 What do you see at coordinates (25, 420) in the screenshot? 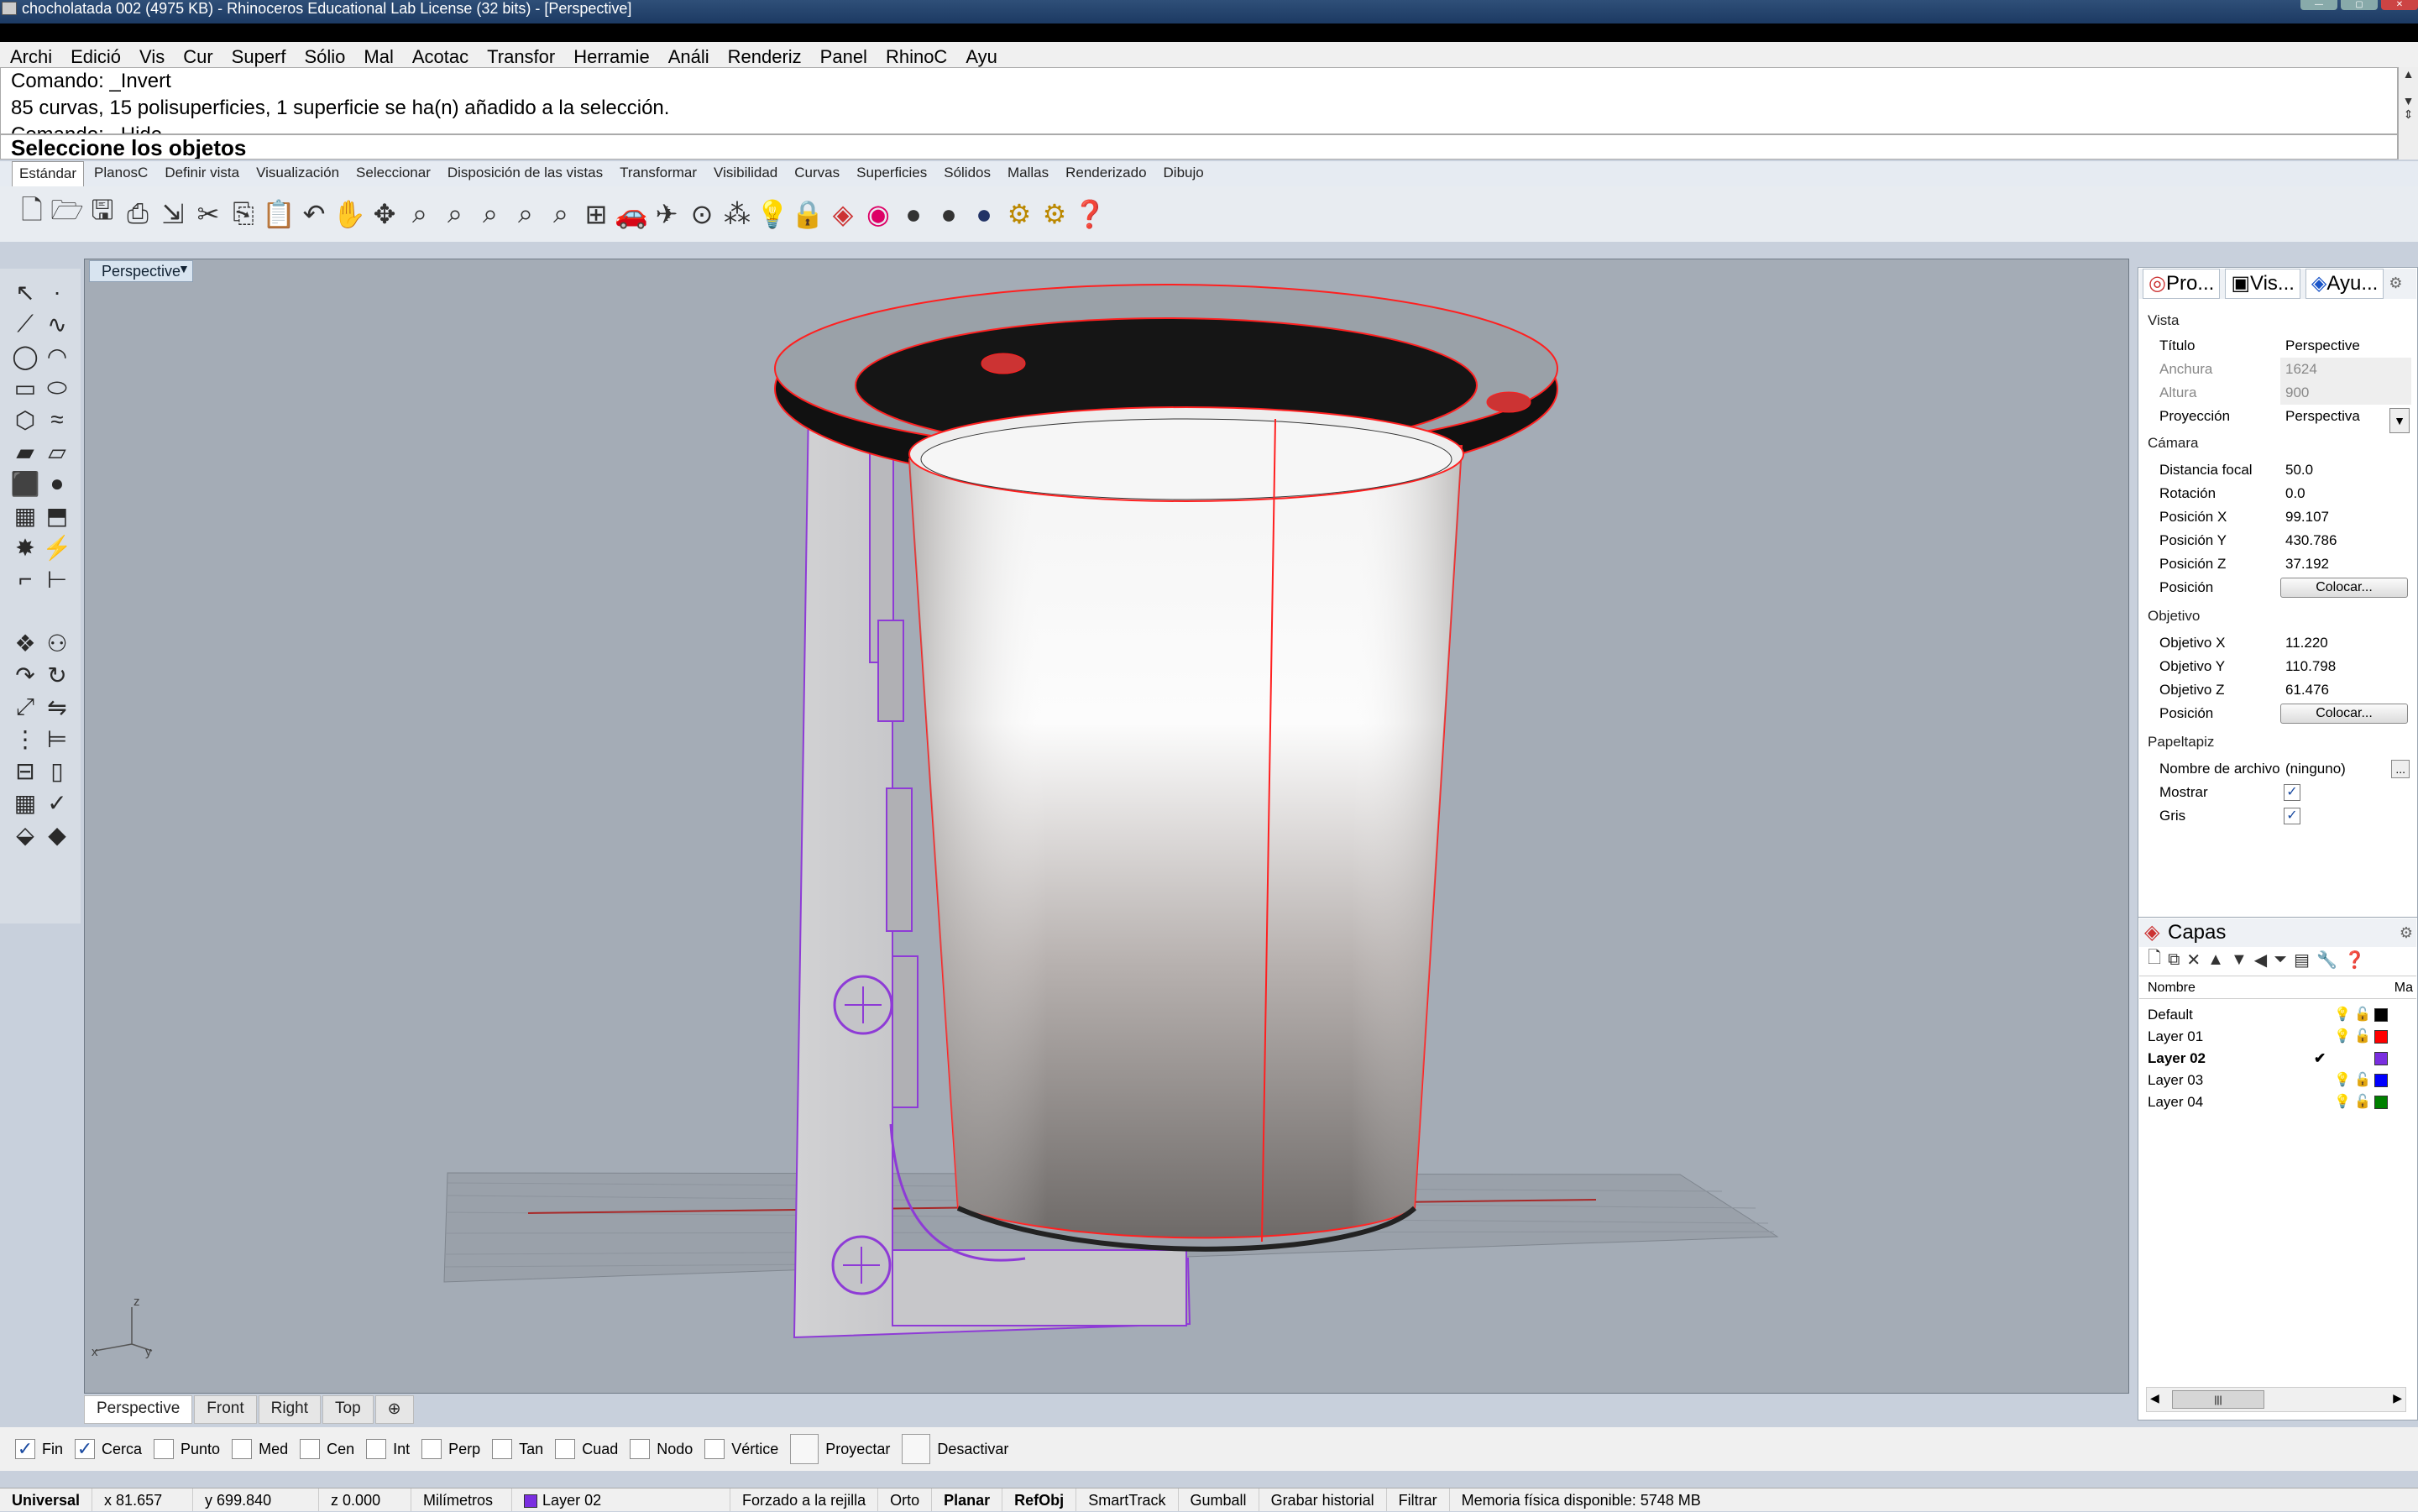
I see `polygon-icon: ⬡` at bounding box center [25, 420].